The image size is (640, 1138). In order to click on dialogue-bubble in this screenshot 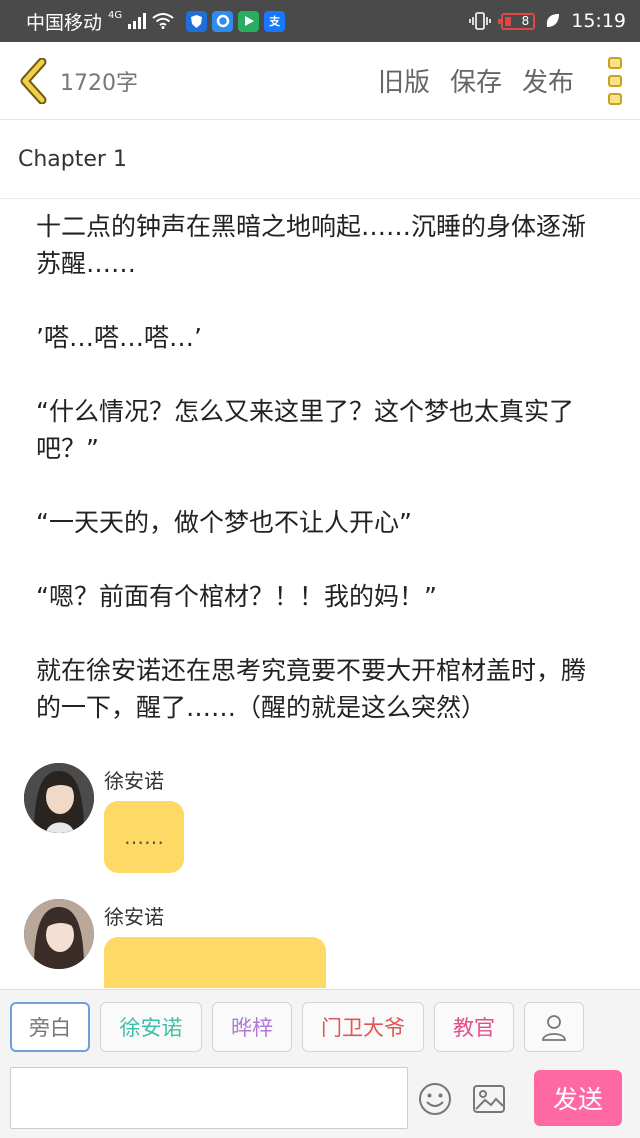, I will do `click(215, 962)`.